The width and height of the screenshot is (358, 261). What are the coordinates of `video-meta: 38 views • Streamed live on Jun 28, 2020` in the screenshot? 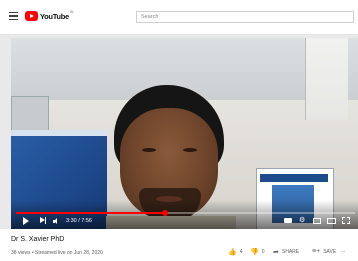 It's located at (57, 253).